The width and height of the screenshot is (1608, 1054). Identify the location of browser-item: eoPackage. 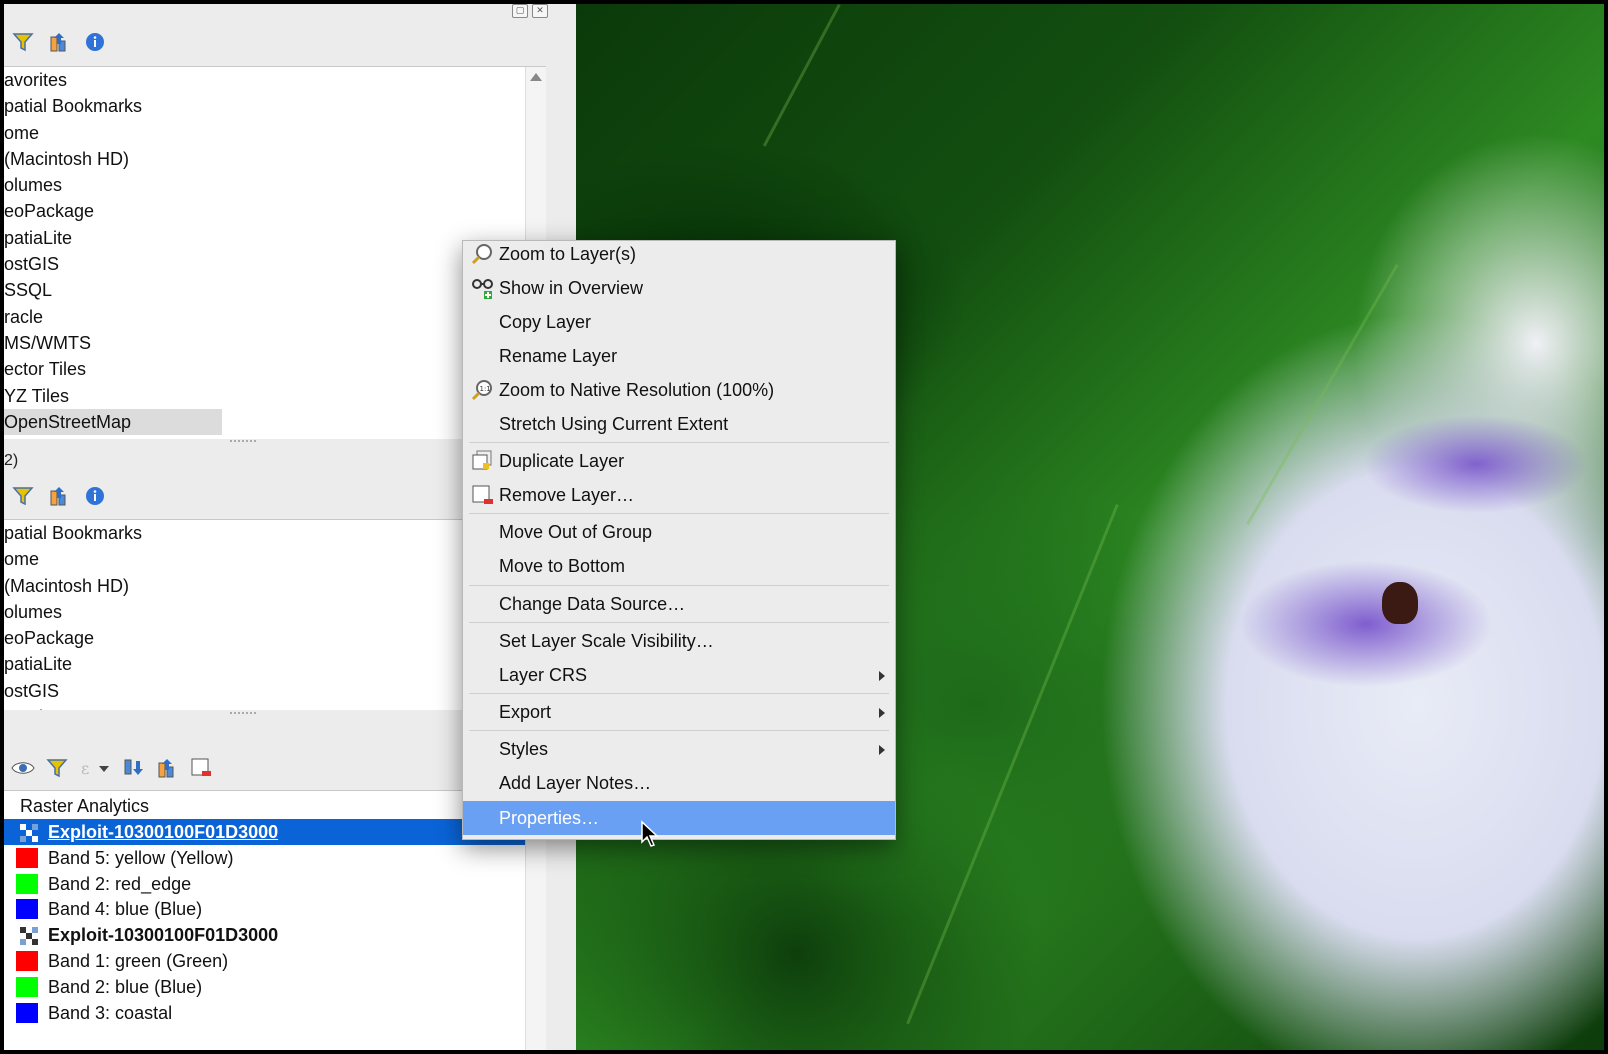
(275, 211).